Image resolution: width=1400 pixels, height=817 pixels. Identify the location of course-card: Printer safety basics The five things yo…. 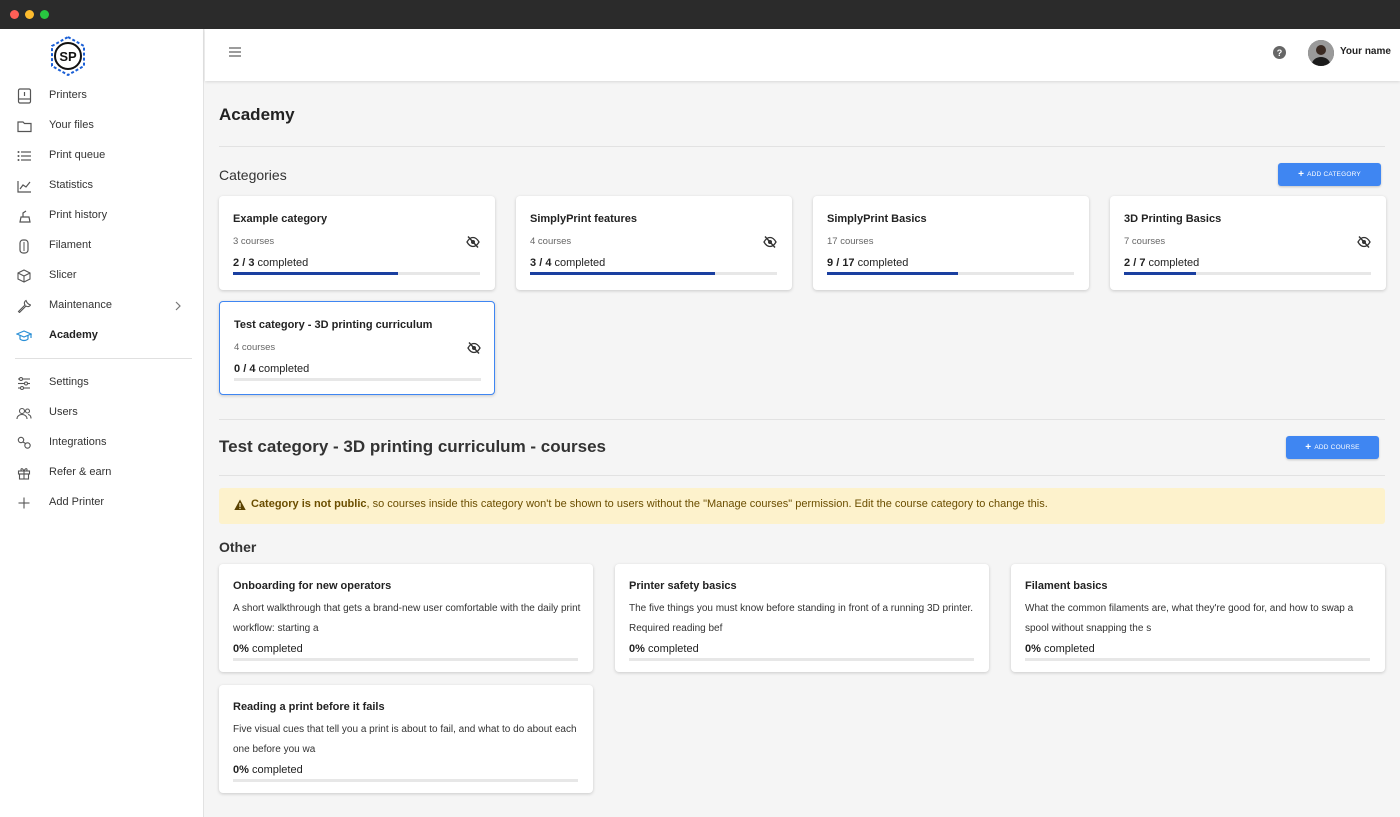
(802, 618).